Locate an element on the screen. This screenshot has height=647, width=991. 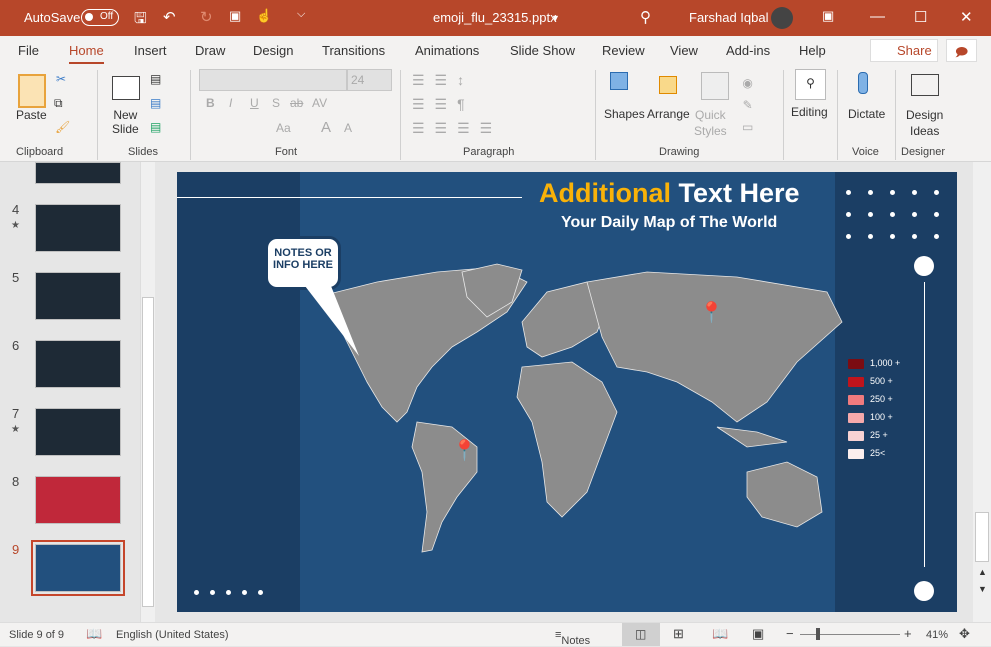
microphone-icon is located at coordinates (863, 83).